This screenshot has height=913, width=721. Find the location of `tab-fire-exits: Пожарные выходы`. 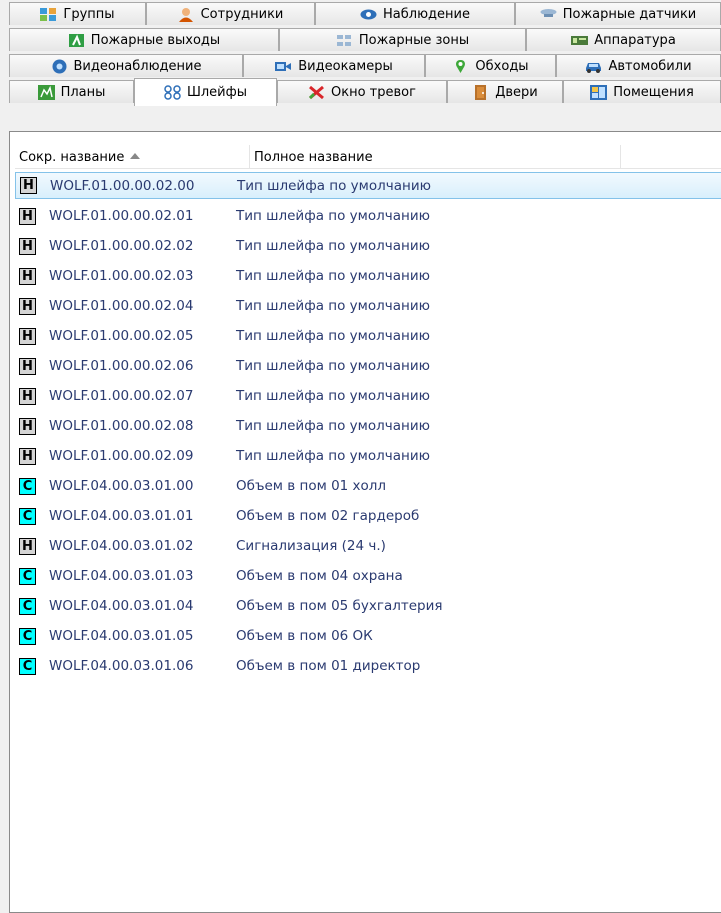

tab-fire-exits: Пожарные выходы is located at coordinates (144, 39).